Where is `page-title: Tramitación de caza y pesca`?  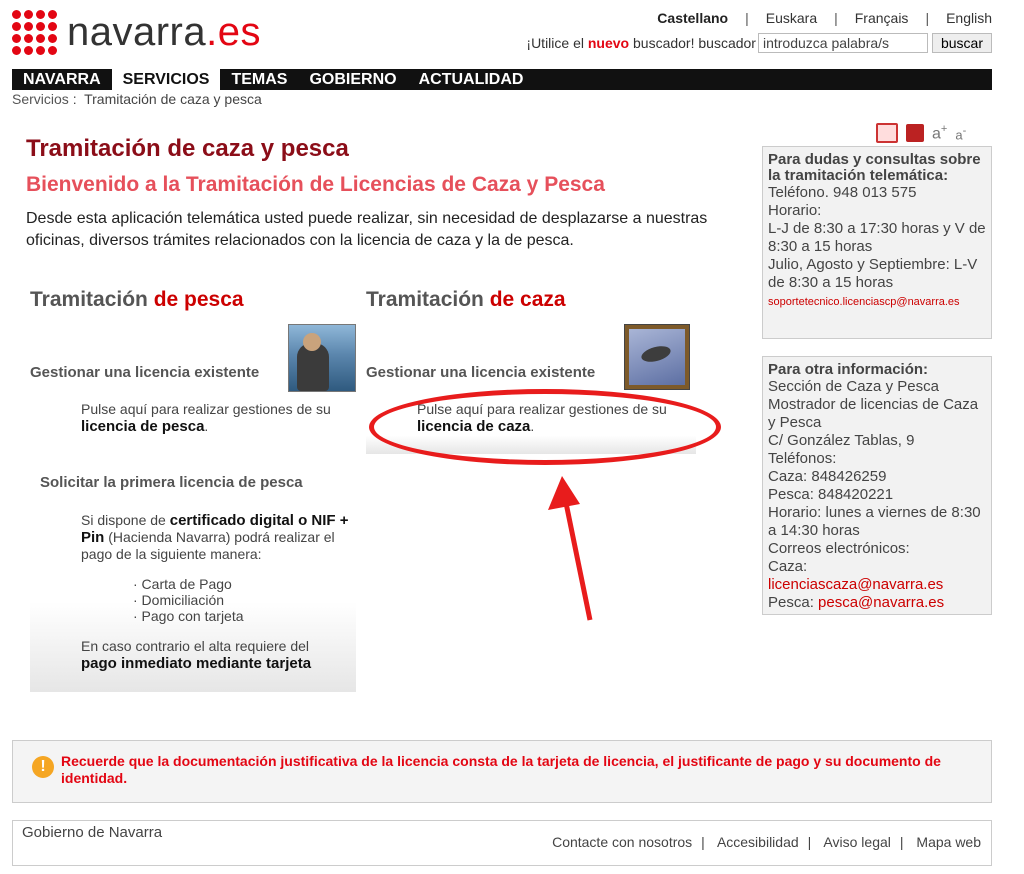 page-title: Tramitación de caza y pesca is located at coordinates (187, 148).